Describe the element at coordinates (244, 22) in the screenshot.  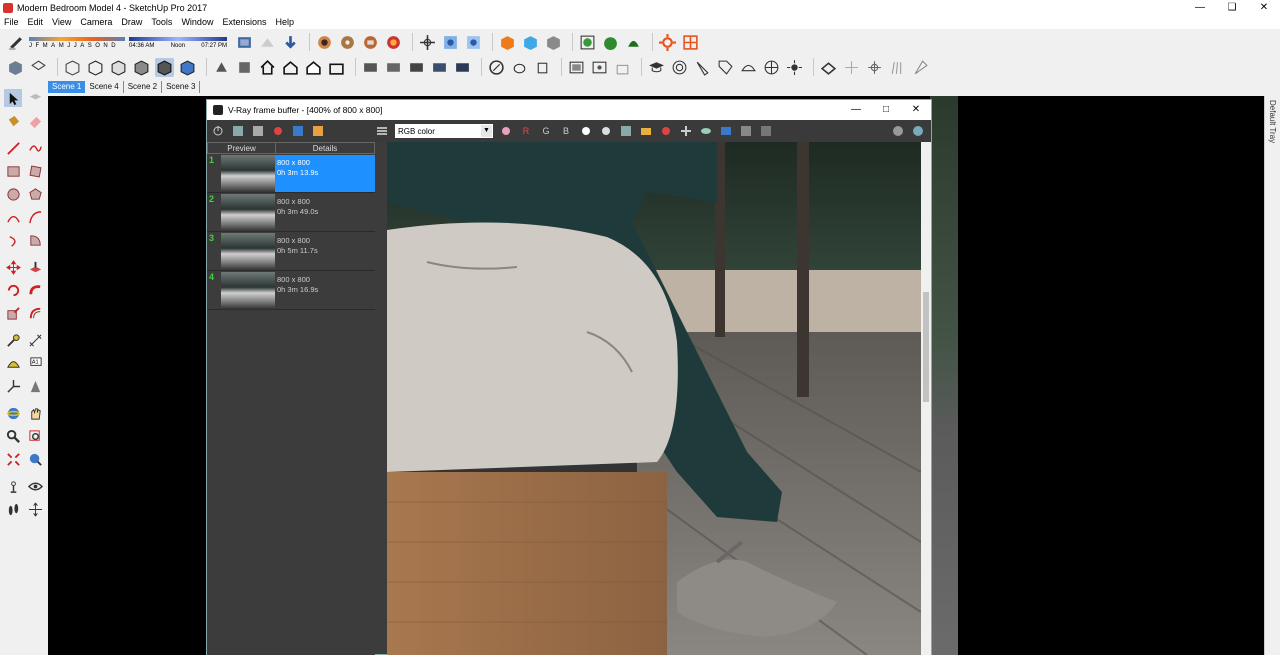
I see `menu-extensions: Extensions` at that location.